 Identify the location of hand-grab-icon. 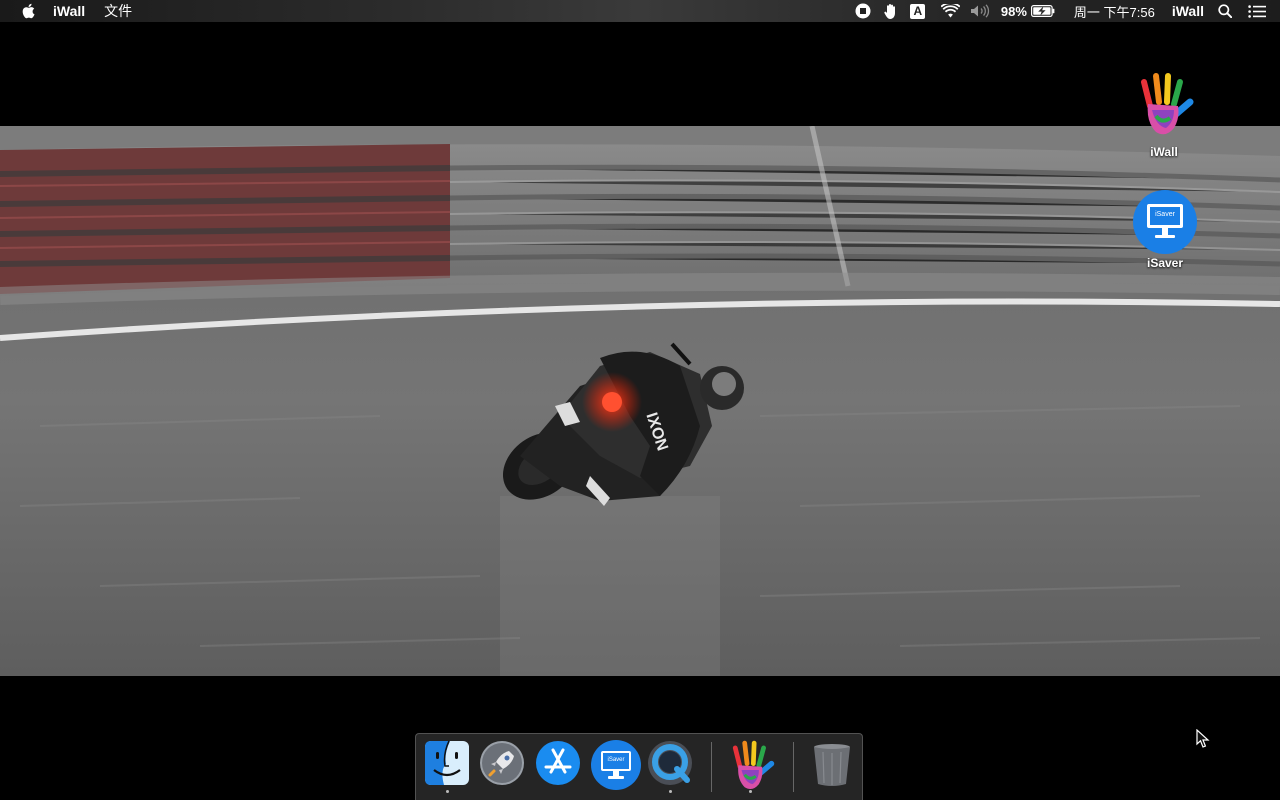
(891, 11).